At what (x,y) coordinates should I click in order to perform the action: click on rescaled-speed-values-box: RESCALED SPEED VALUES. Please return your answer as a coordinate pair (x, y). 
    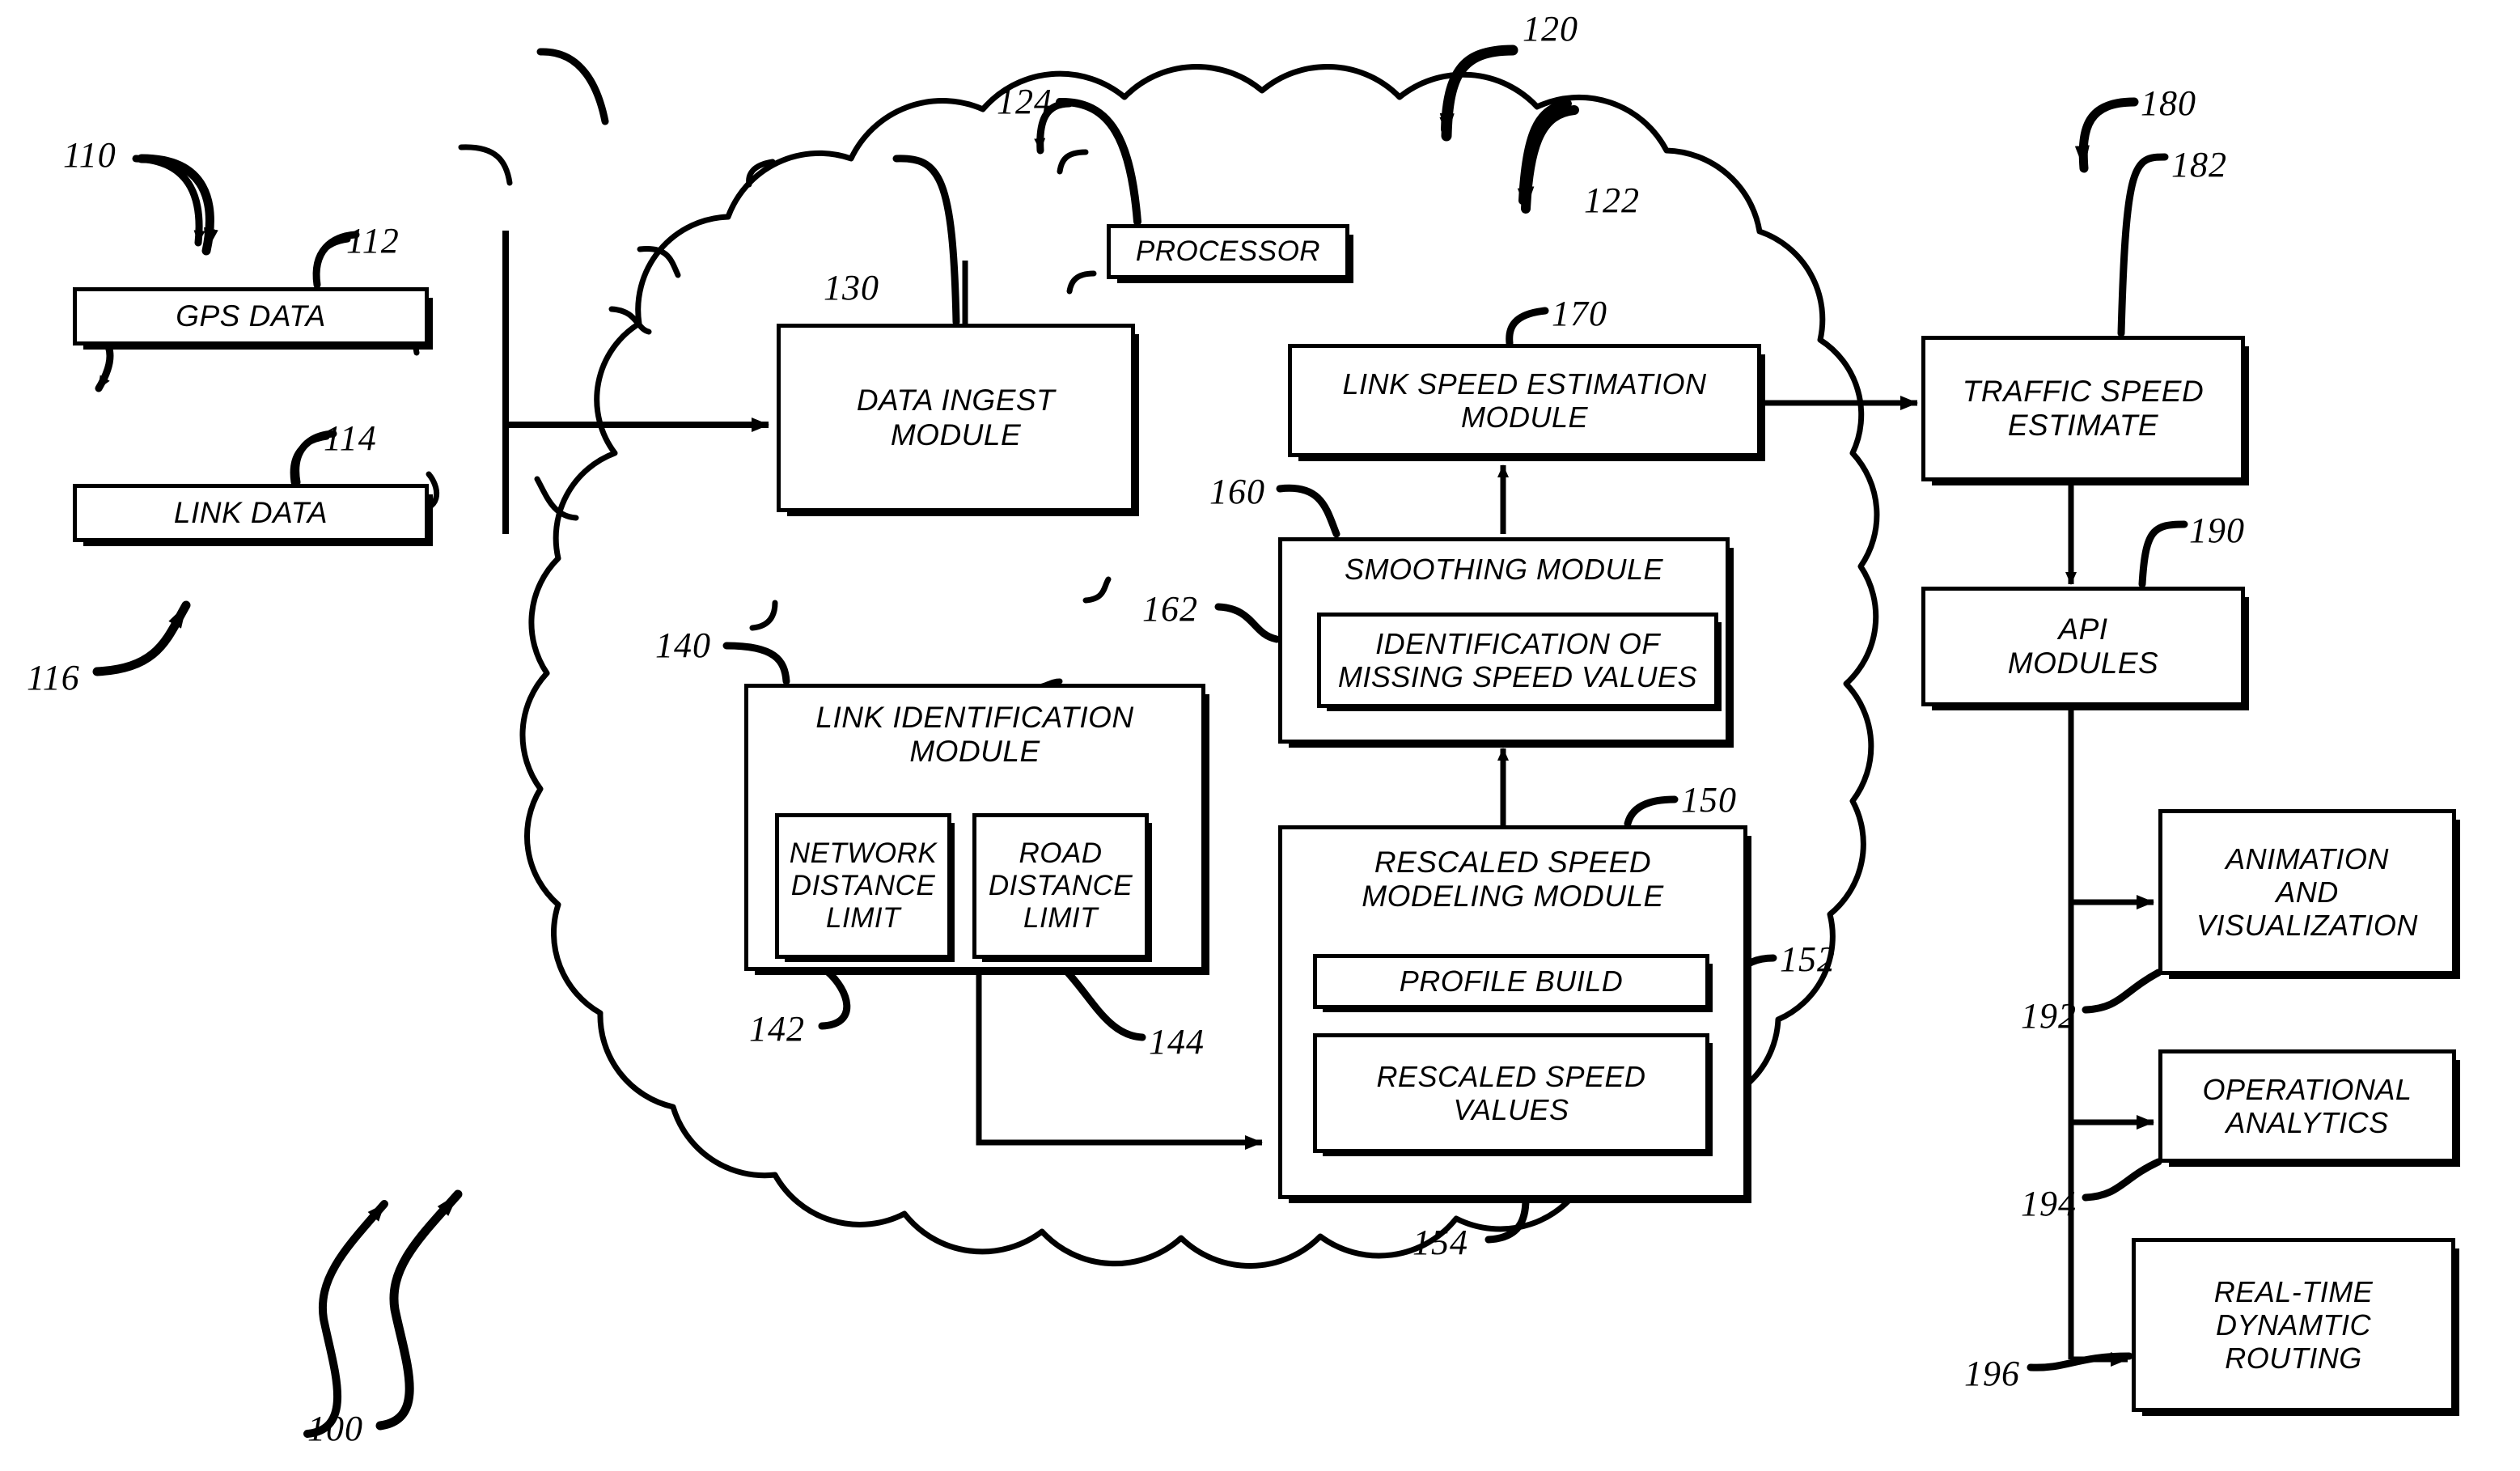
    Looking at the image, I should click on (1511, 1093).